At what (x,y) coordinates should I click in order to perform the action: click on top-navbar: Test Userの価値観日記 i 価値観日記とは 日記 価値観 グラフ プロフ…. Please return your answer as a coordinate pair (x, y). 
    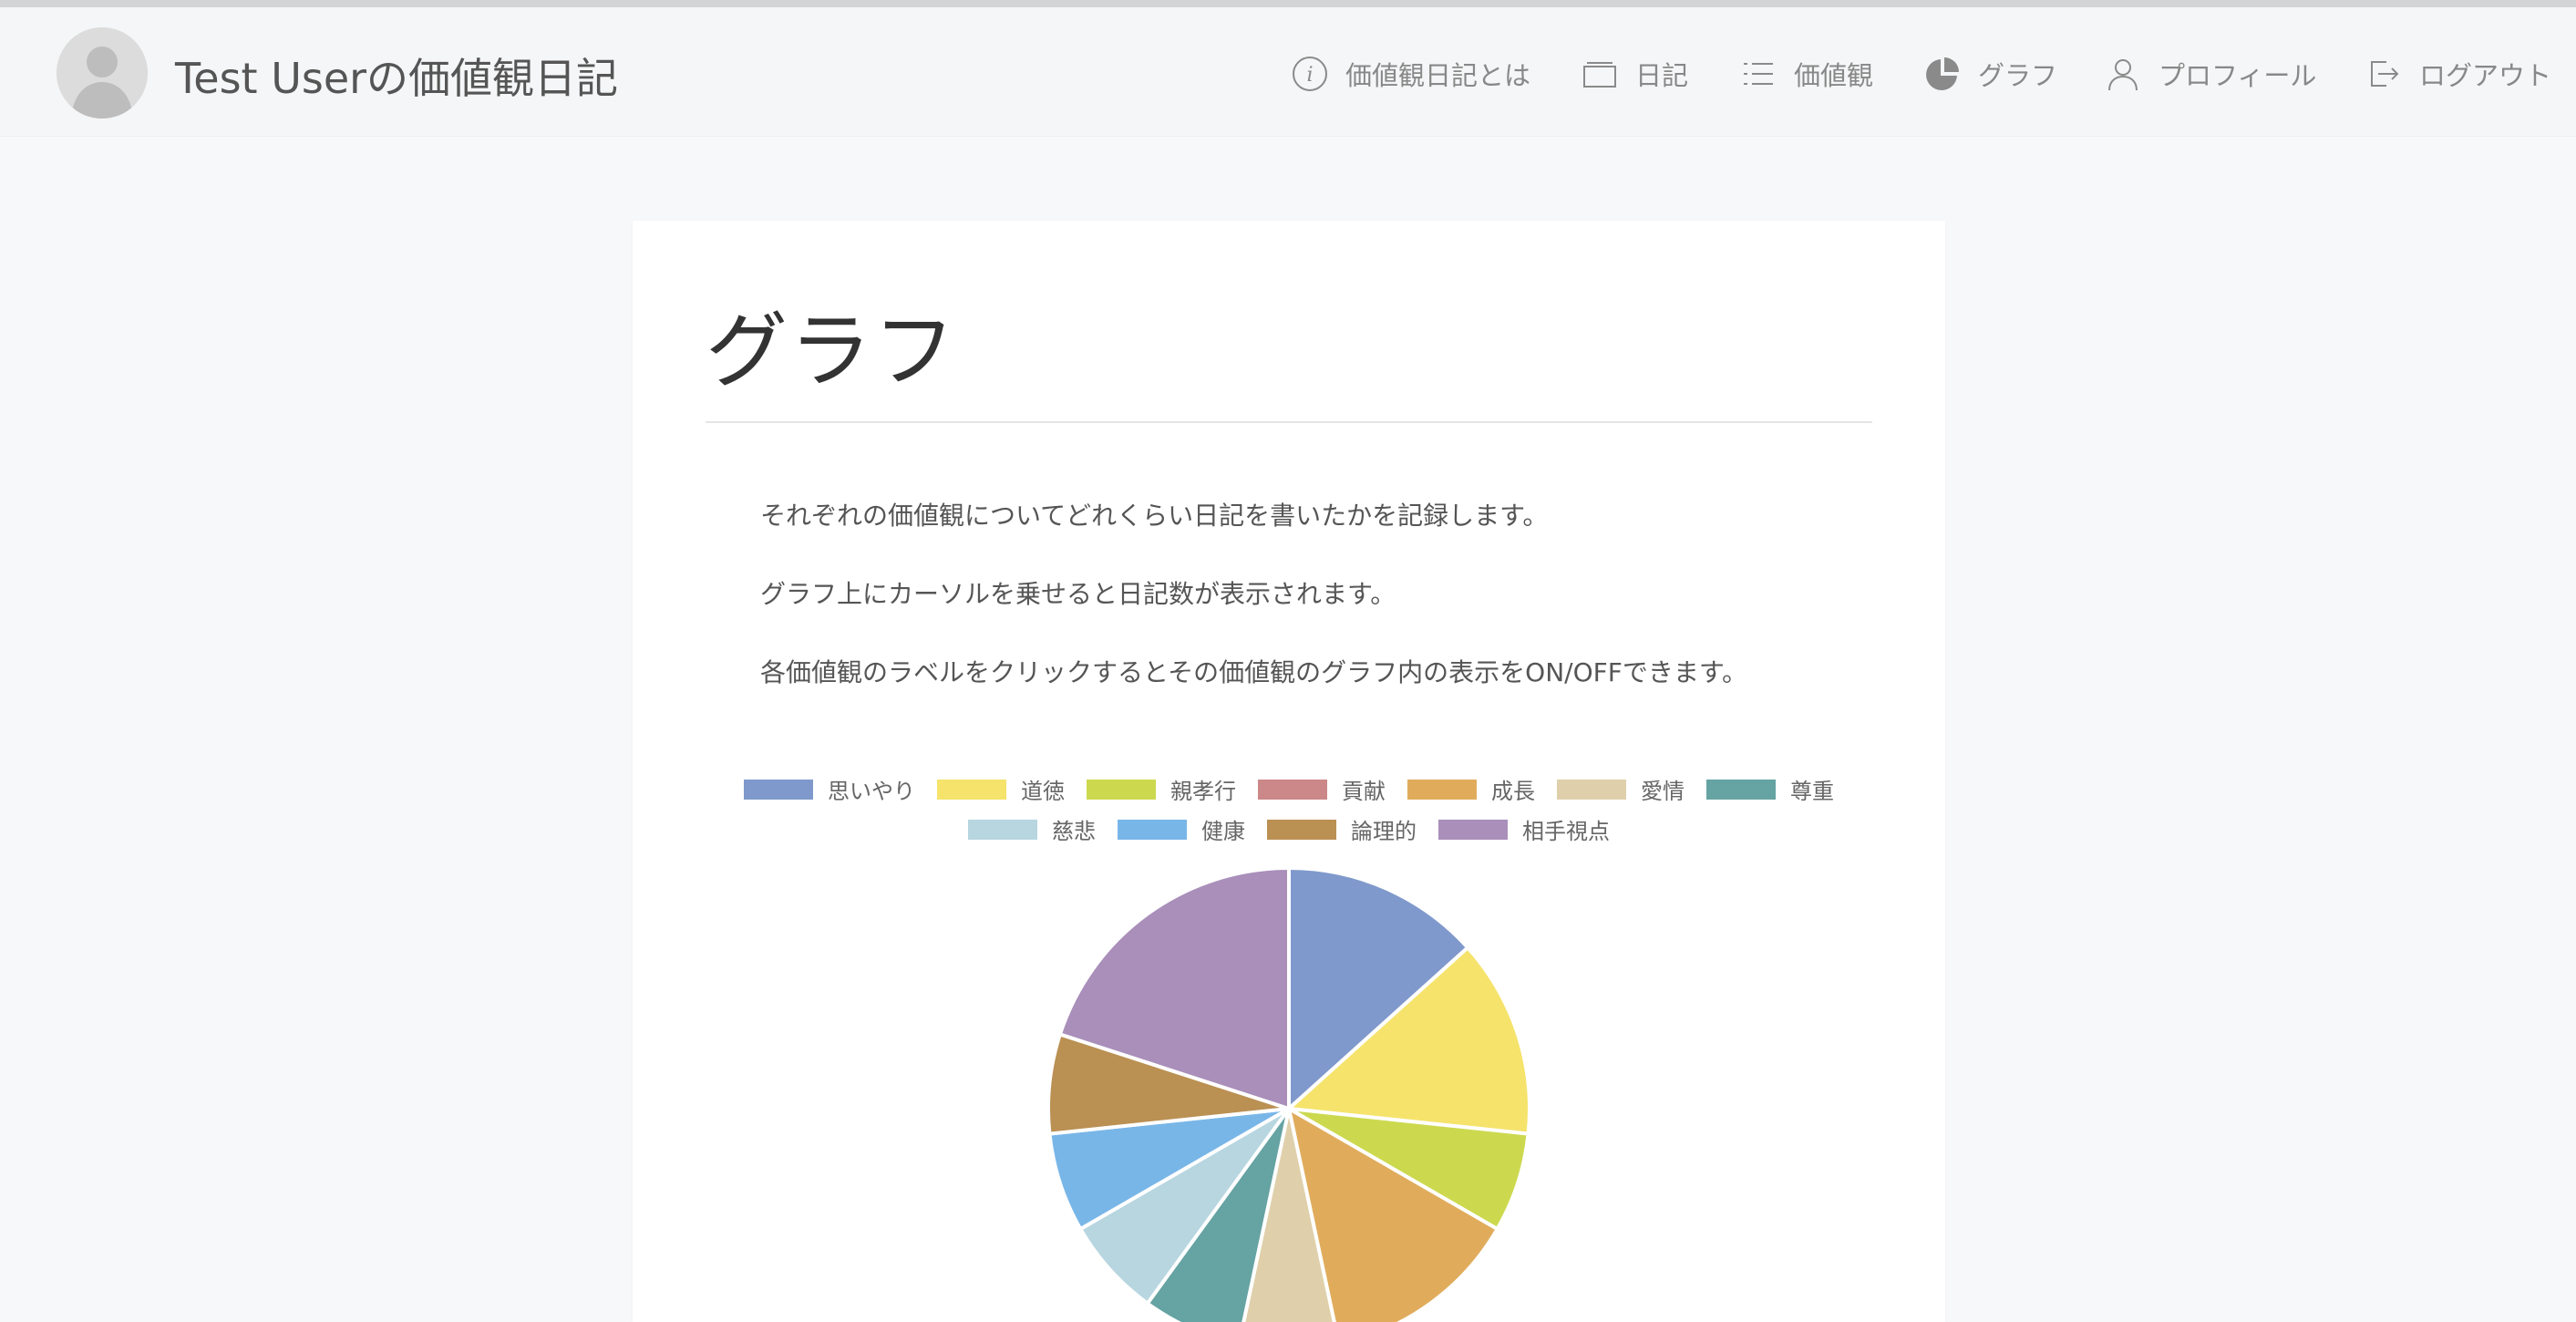
    Looking at the image, I should click on (1288, 68).